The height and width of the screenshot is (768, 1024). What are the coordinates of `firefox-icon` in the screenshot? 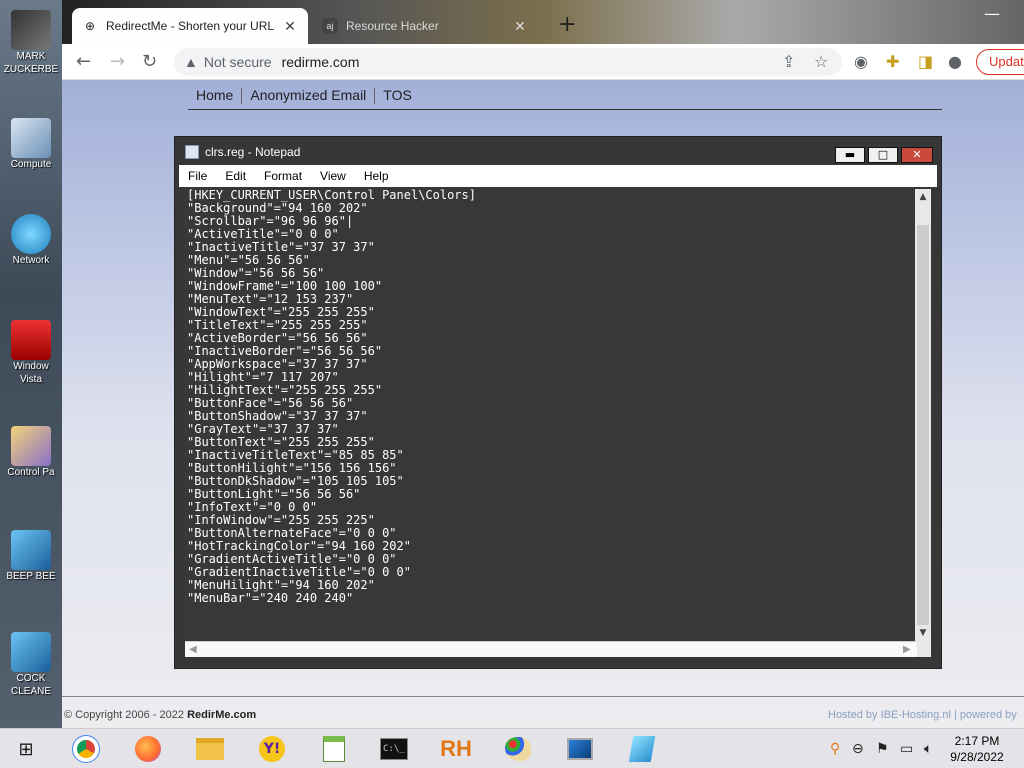 It's located at (148, 749).